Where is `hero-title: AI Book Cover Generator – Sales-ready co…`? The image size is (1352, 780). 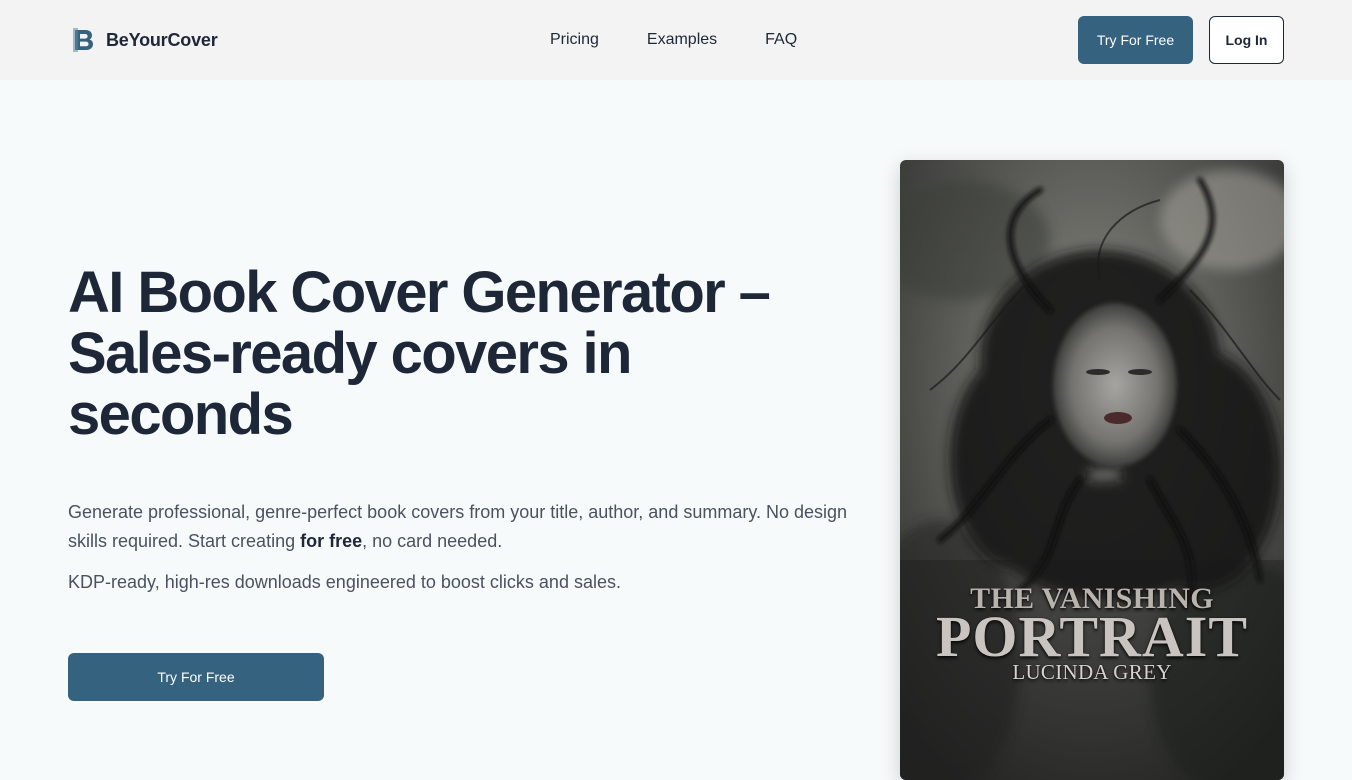 hero-title: AI Book Cover Generator – Sales-ready co… is located at coordinates (419, 353).